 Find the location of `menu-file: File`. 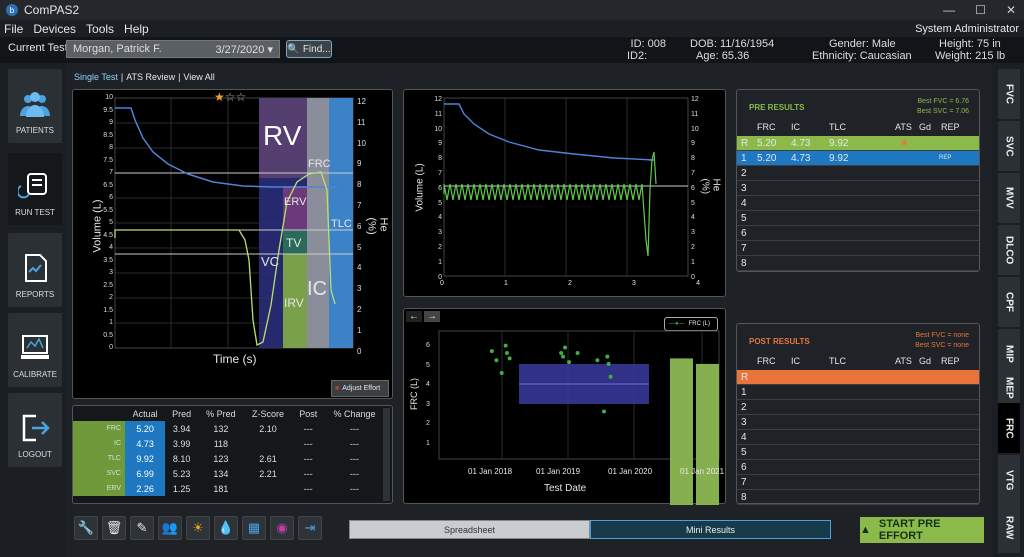

menu-file: File is located at coordinates (13, 29).